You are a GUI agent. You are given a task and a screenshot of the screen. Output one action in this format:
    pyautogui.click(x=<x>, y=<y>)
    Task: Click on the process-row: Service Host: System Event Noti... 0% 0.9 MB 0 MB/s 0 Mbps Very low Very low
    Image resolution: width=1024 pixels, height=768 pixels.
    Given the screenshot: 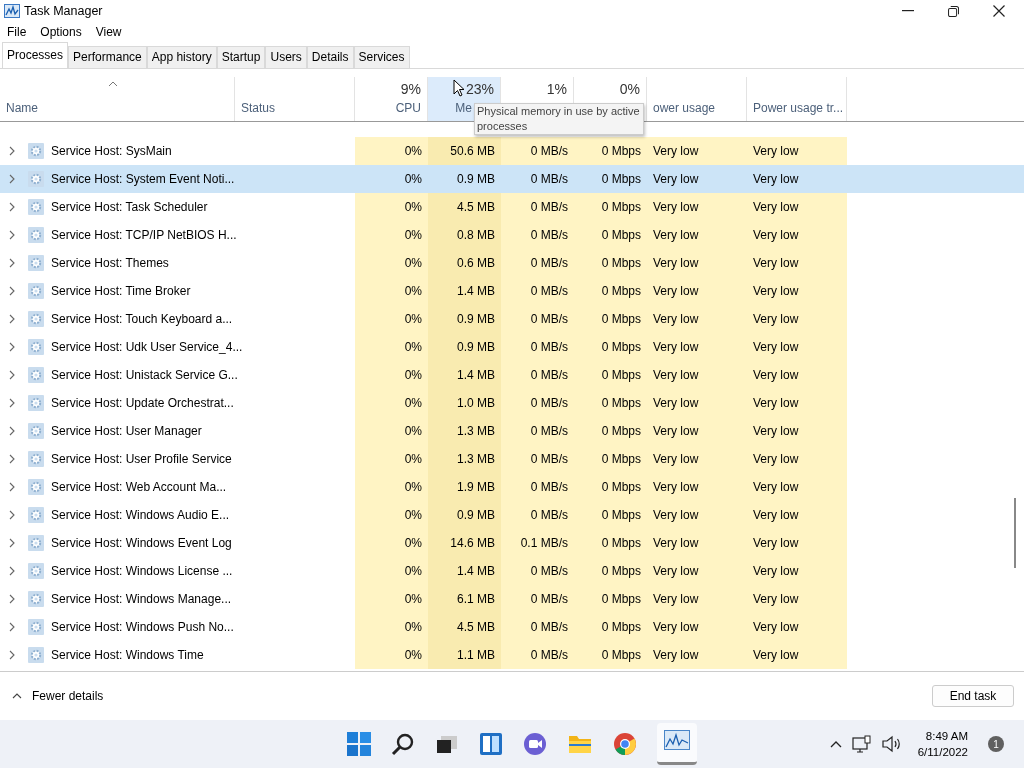 What is the action you would take?
    pyautogui.click(x=512, y=179)
    